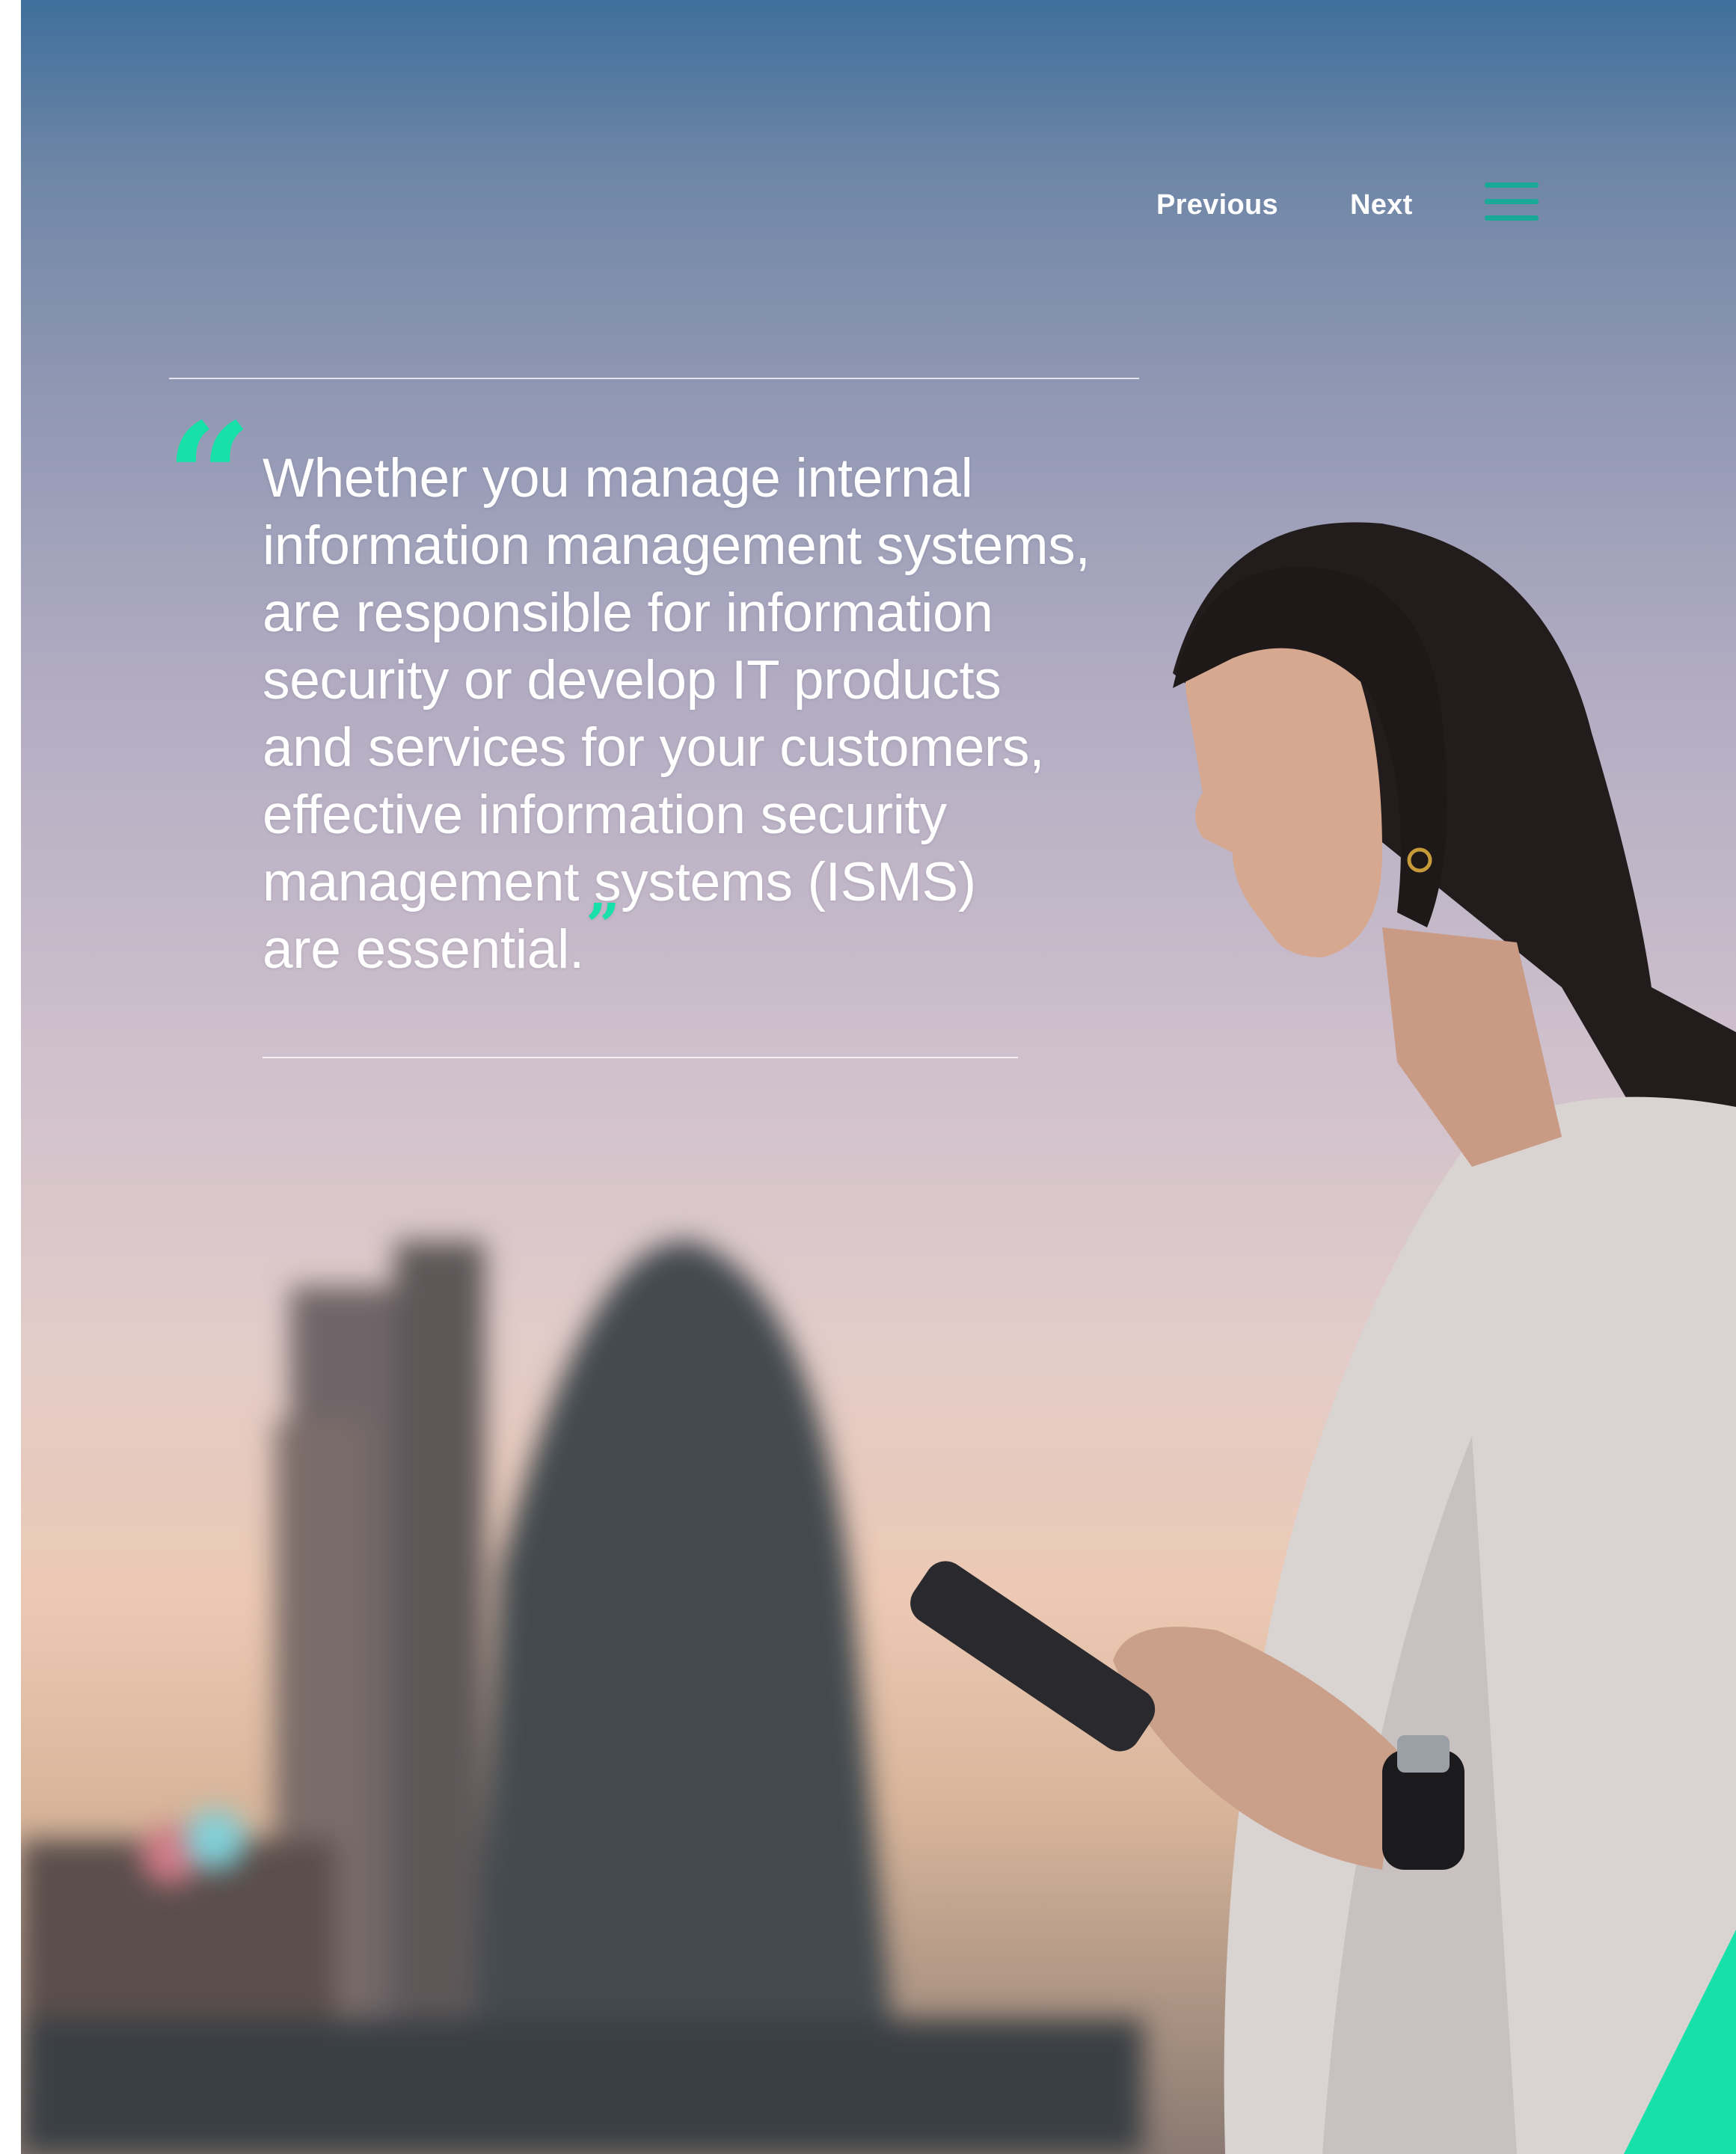 The width and height of the screenshot is (1736, 2154). I want to click on quote-line: Whether you manage internal, so click(618, 478).